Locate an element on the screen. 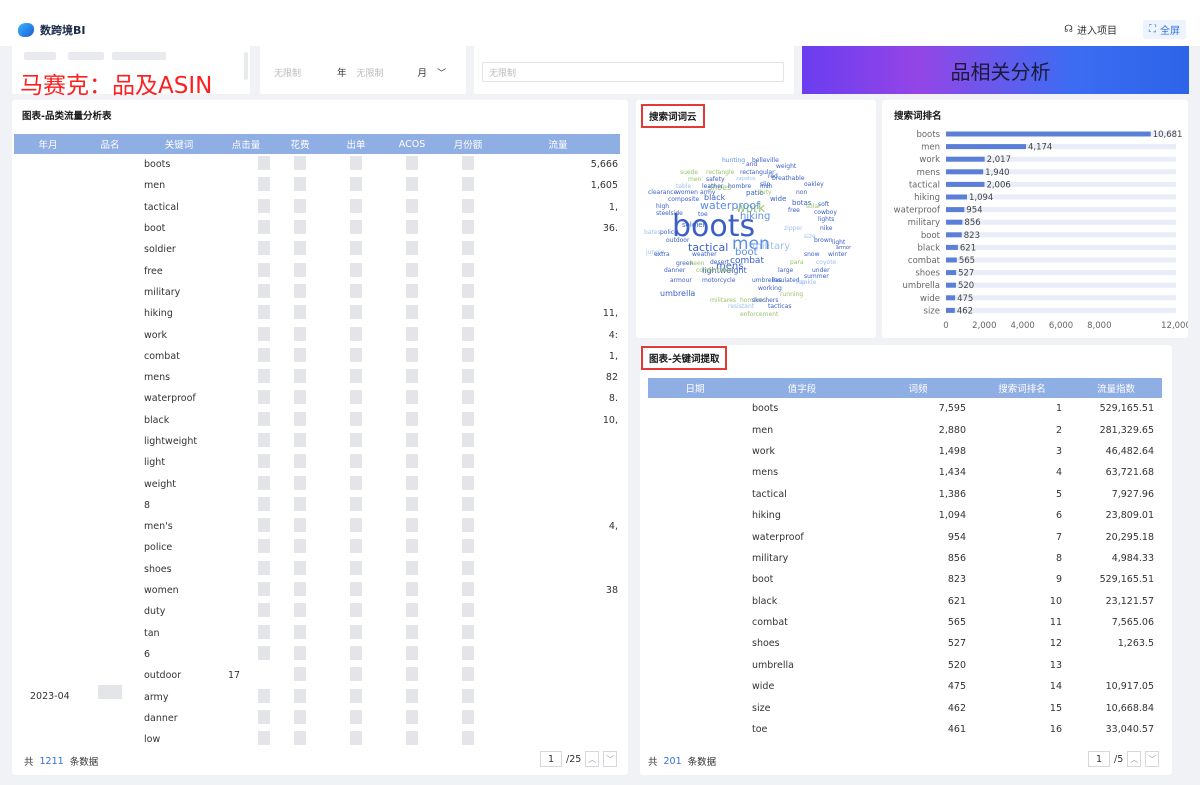 The width and height of the screenshot is (1200, 785). cloud-word: weather is located at coordinates (704, 255).